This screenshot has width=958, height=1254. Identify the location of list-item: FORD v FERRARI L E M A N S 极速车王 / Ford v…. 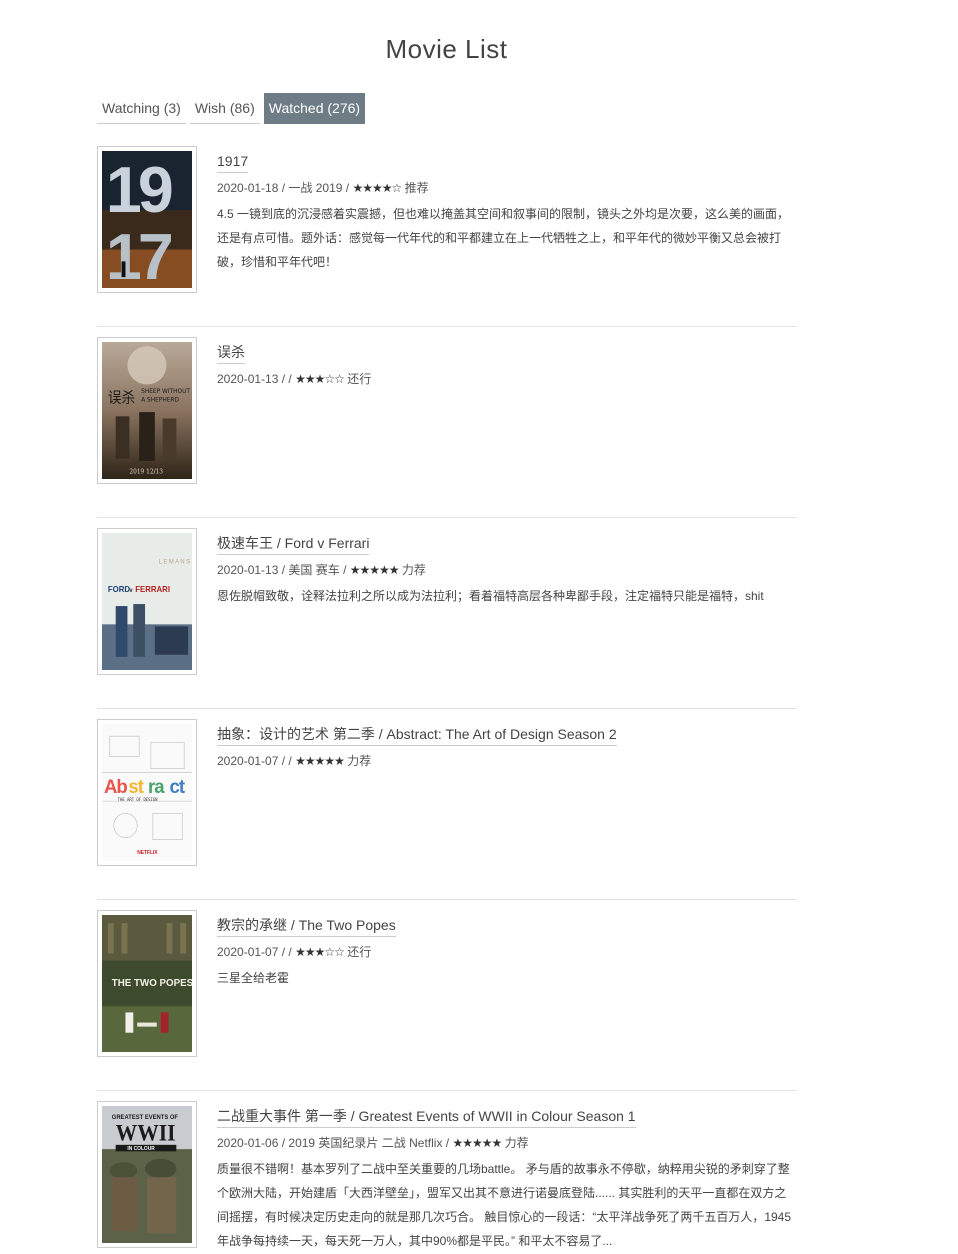
(447, 623).